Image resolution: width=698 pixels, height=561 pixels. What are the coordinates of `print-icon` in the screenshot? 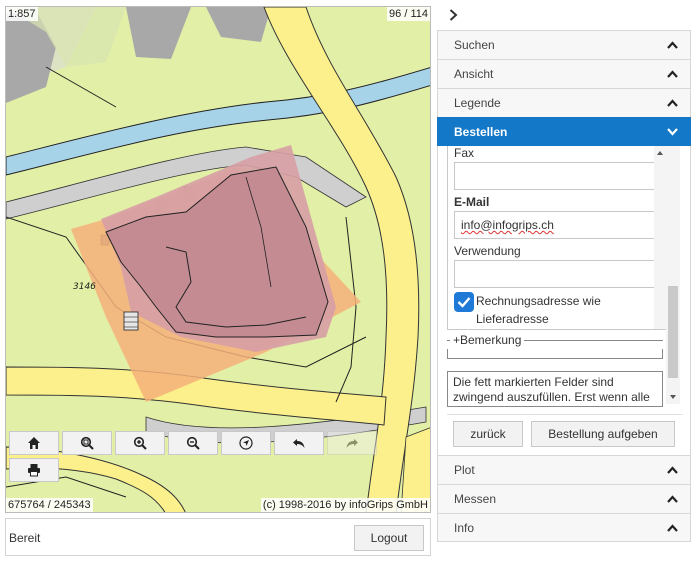 It's located at (34, 470).